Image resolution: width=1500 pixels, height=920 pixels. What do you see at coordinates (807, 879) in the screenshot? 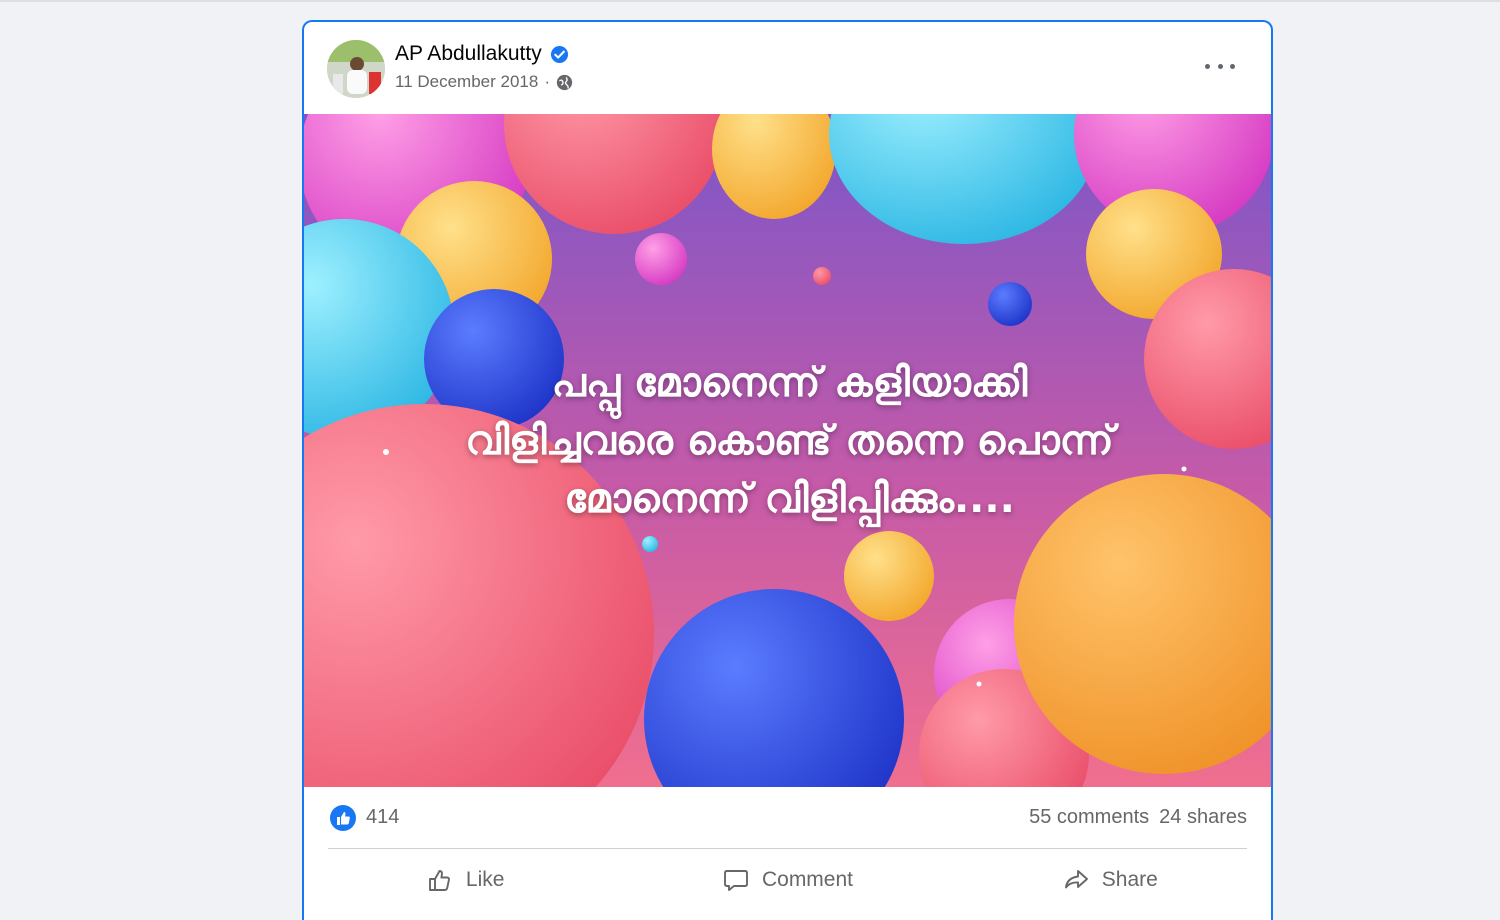
I see `comment-label: Comment` at bounding box center [807, 879].